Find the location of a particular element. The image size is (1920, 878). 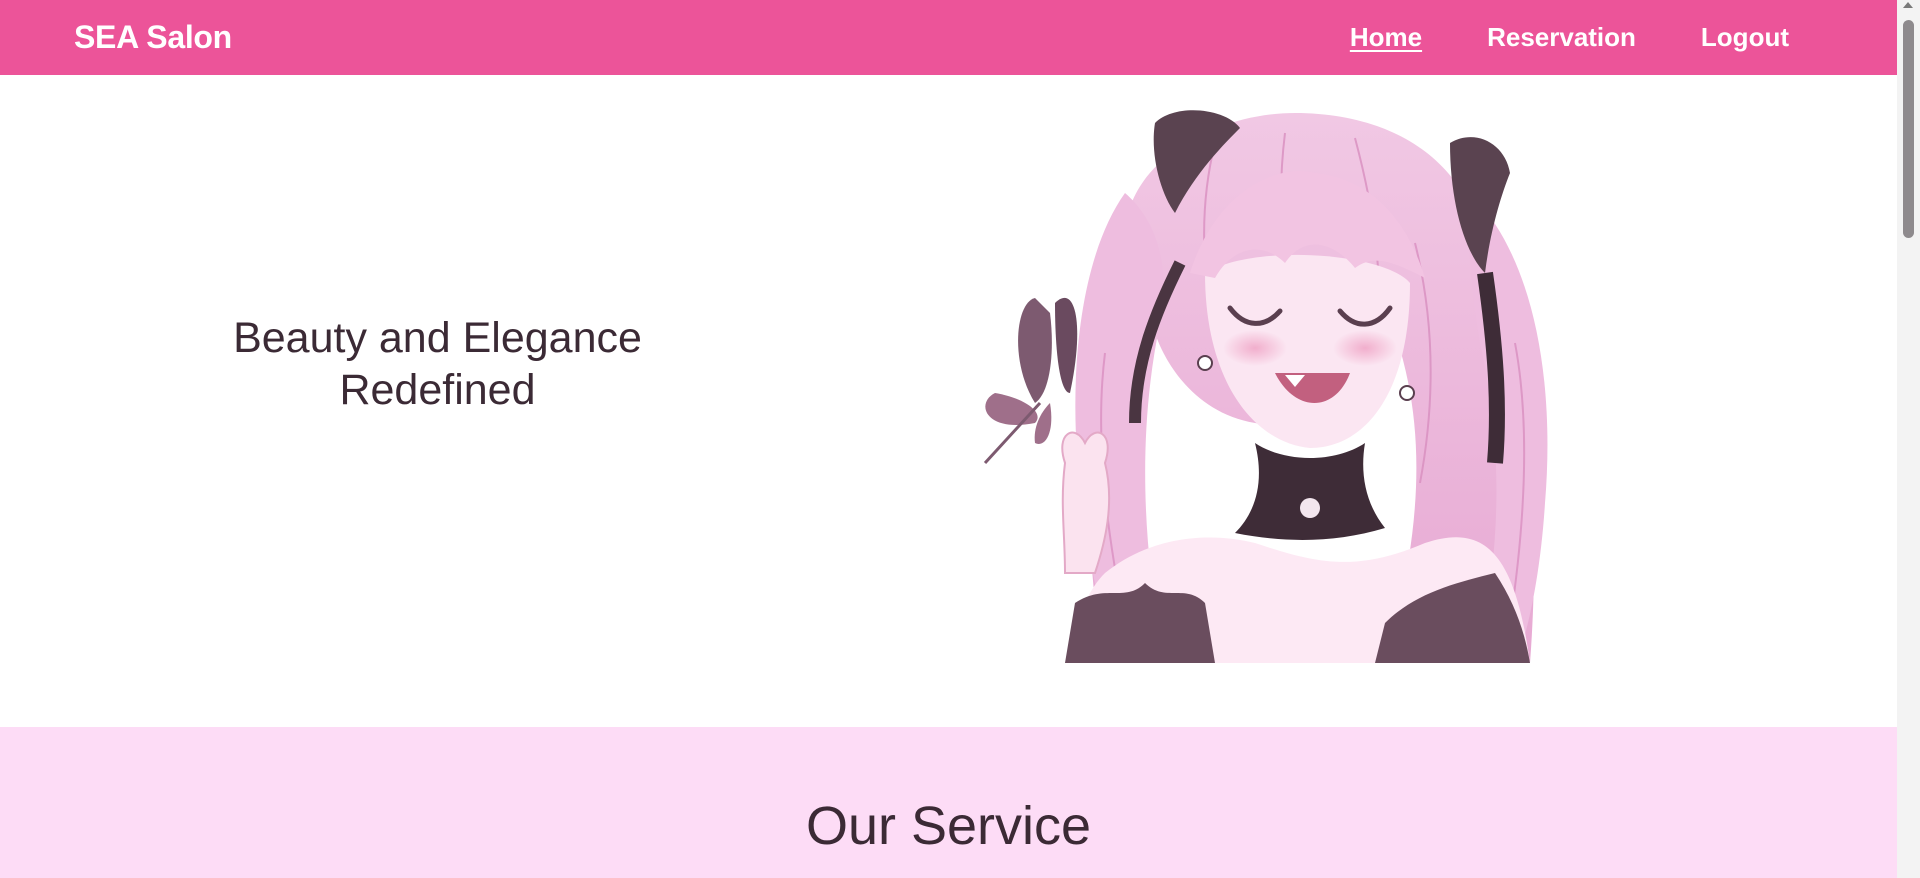

brand-logo: SEA Salon is located at coordinates (153, 37).